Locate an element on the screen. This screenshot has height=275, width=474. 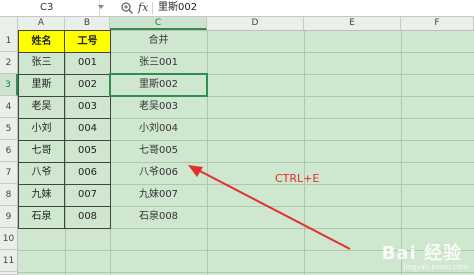
formula-bar: C3 fx 里斯002 is located at coordinates (237, 8).